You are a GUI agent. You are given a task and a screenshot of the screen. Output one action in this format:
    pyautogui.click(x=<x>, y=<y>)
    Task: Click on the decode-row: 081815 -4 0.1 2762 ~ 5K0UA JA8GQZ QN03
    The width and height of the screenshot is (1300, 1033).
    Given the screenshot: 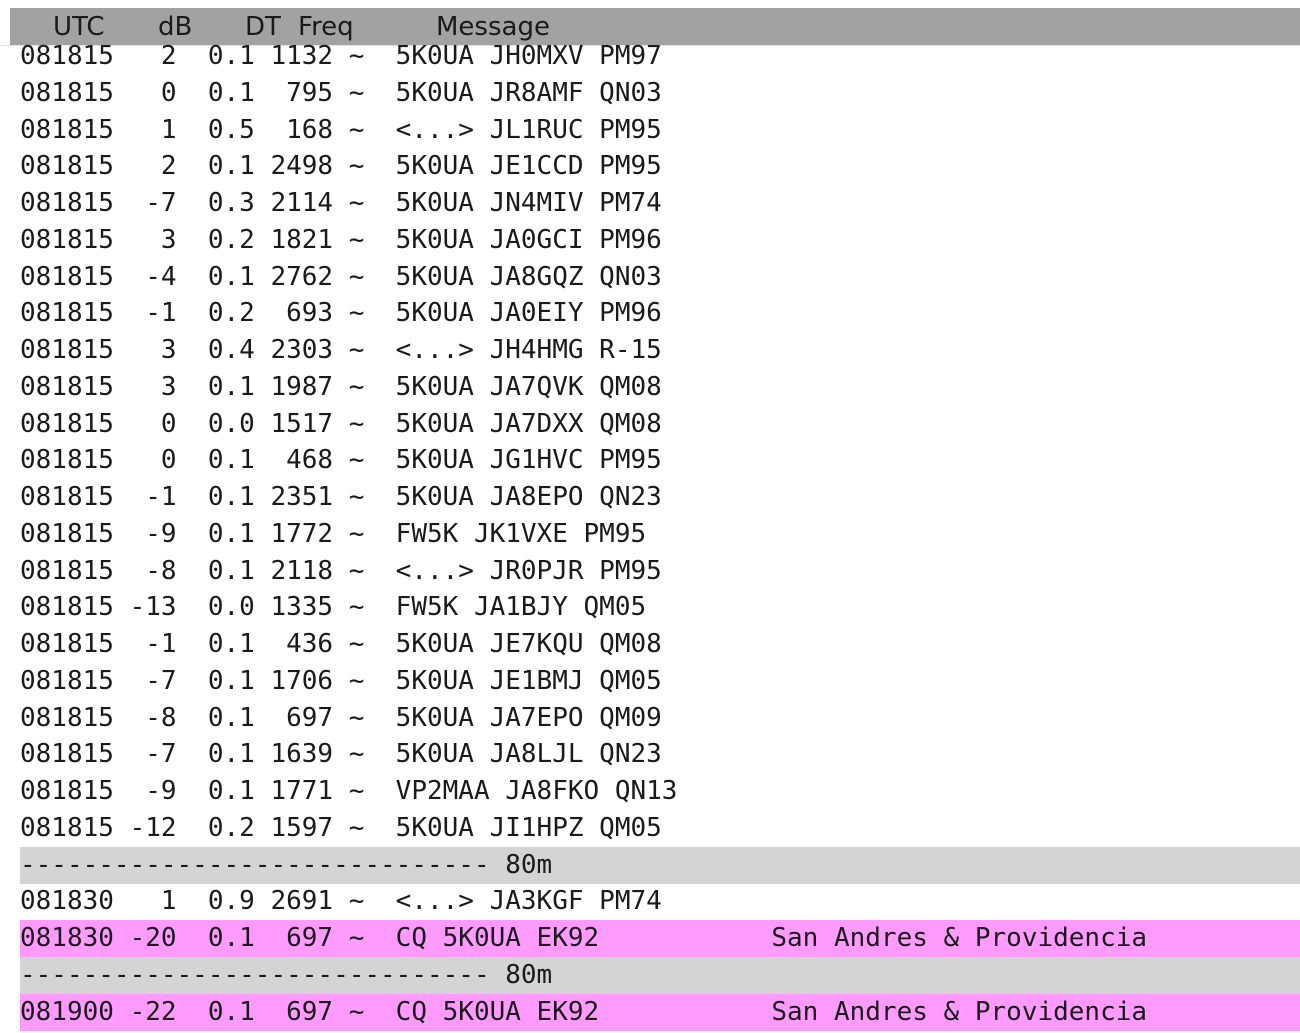 What is the action you would take?
    pyautogui.click(x=660, y=277)
    